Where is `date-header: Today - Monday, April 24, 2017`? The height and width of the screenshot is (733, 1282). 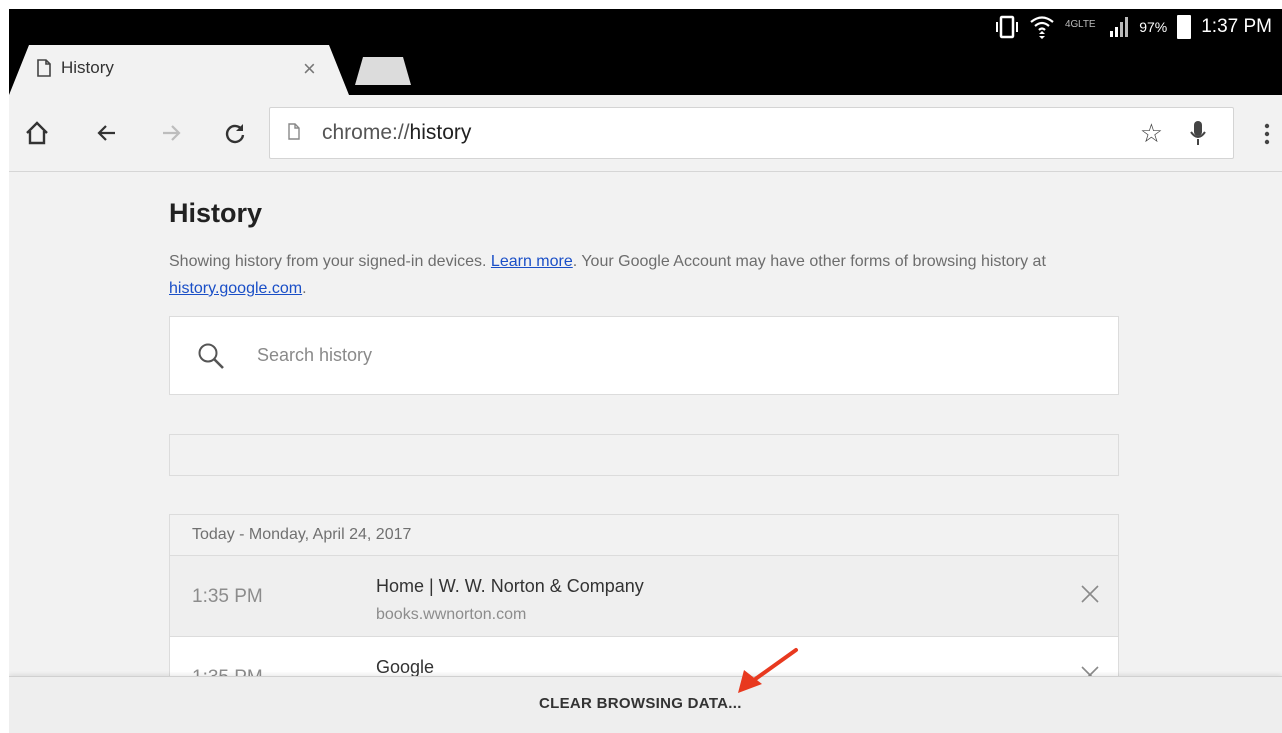 date-header: Today - Monday, April 24, 2017 is located at coordinates (644, 535).